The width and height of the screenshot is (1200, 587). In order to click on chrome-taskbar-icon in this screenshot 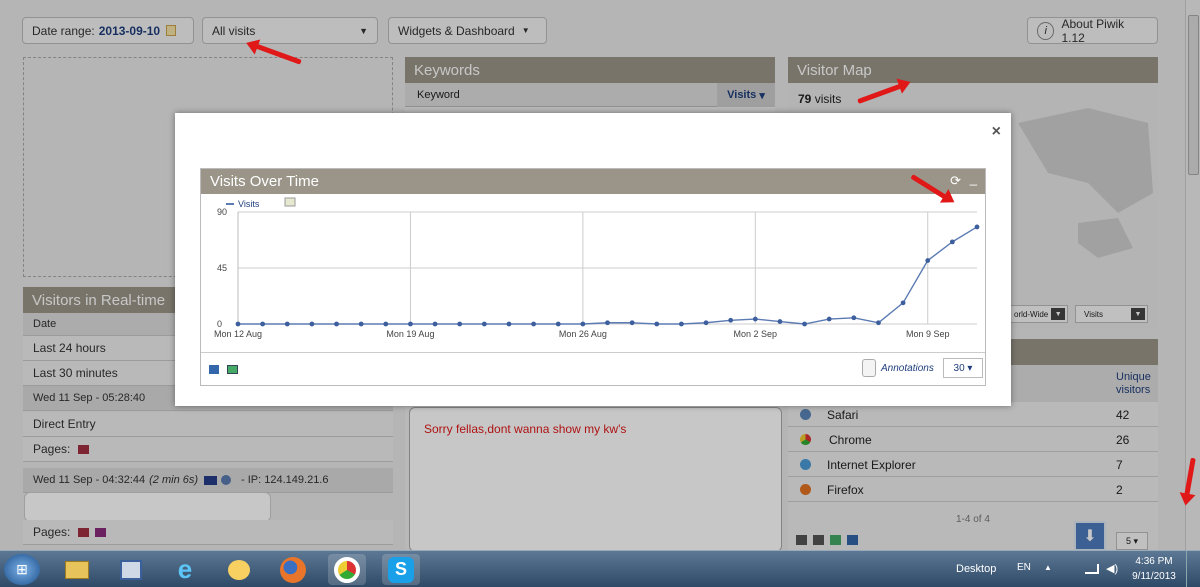, I will do `click(347, 569)`.